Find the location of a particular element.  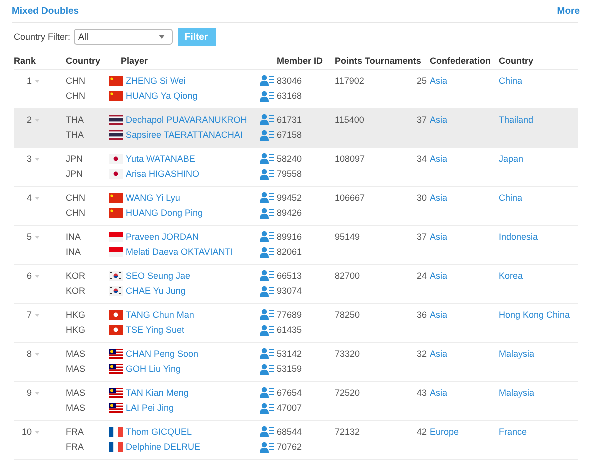

rank-number: 7 is located at coordinates (29, 315).